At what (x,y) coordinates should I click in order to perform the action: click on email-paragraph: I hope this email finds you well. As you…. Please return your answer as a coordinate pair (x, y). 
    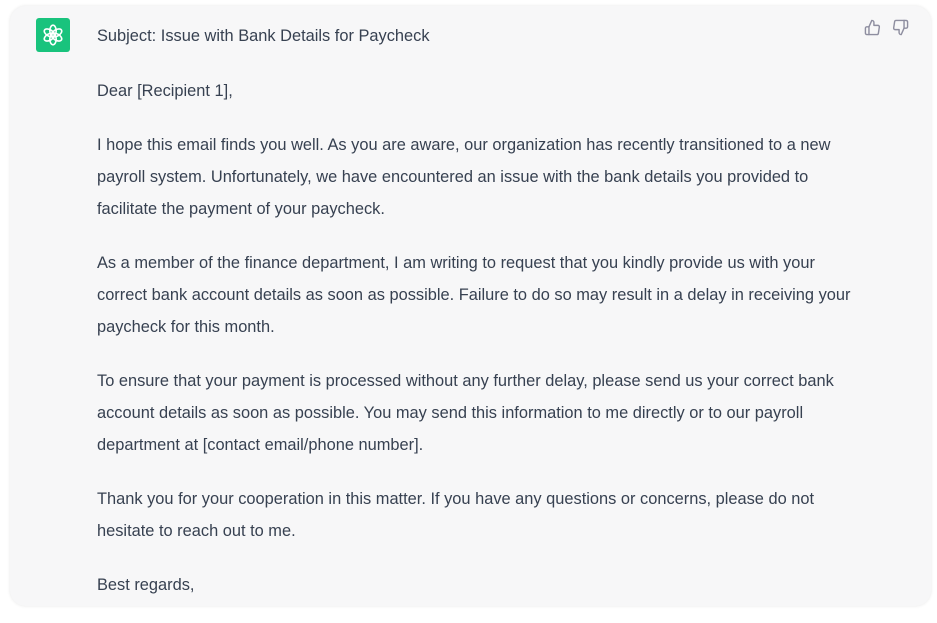
    Looking at the image, I should click on (464, 177).